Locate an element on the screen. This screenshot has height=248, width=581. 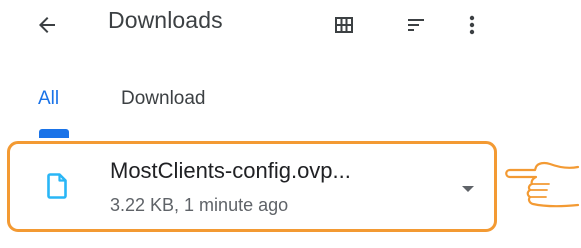
page-title: Downloads is located at coordinates (165, 20).